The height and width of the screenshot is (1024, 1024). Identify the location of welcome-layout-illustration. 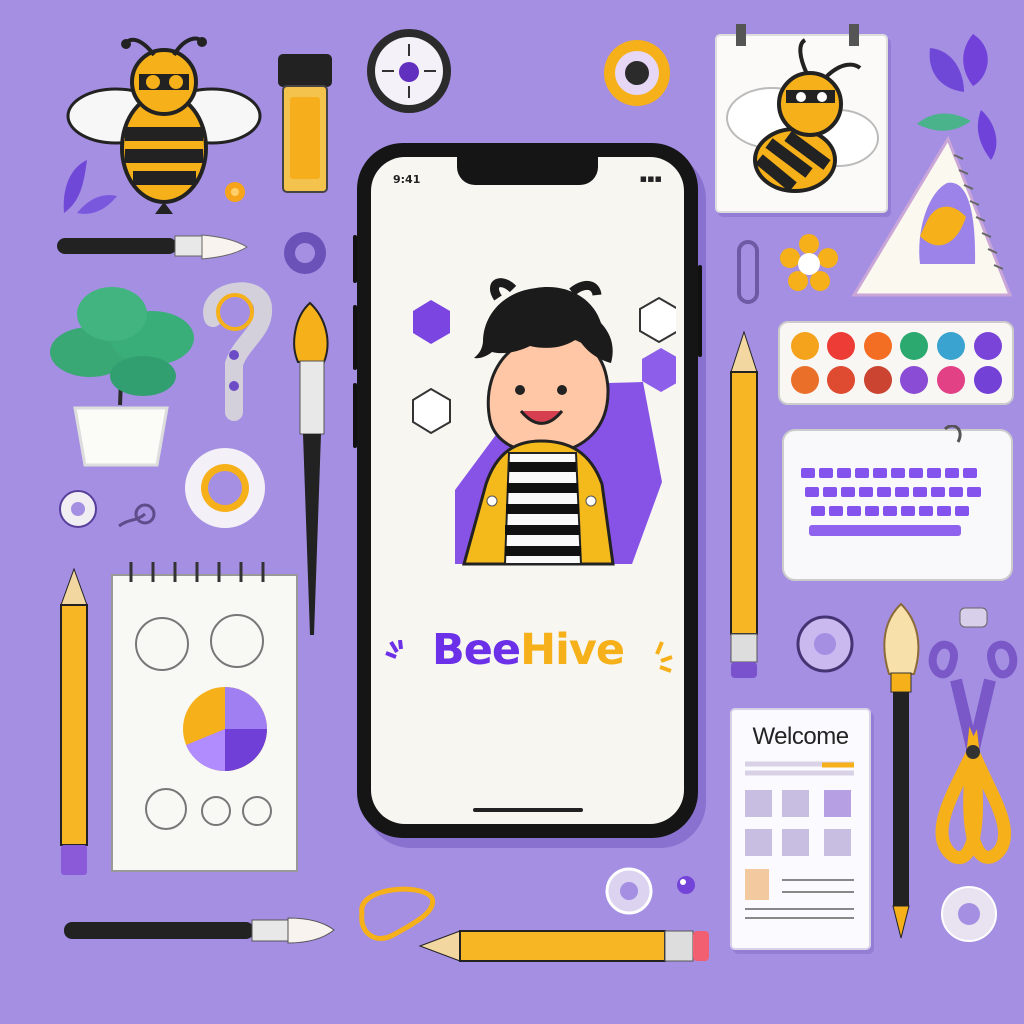
(799, 840).